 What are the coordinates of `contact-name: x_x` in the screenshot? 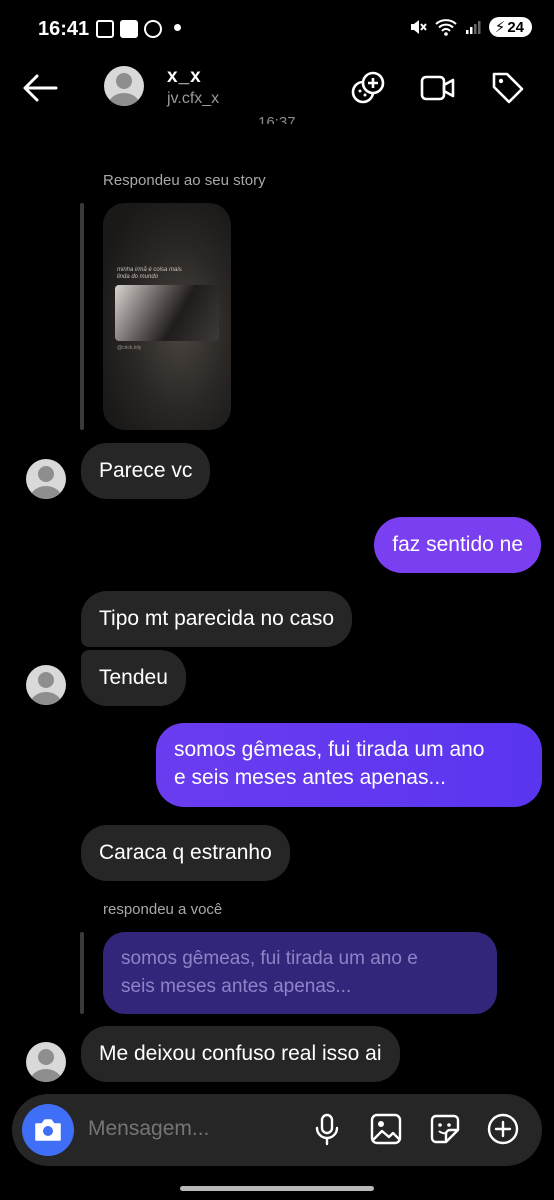 It's located at (184, 77).